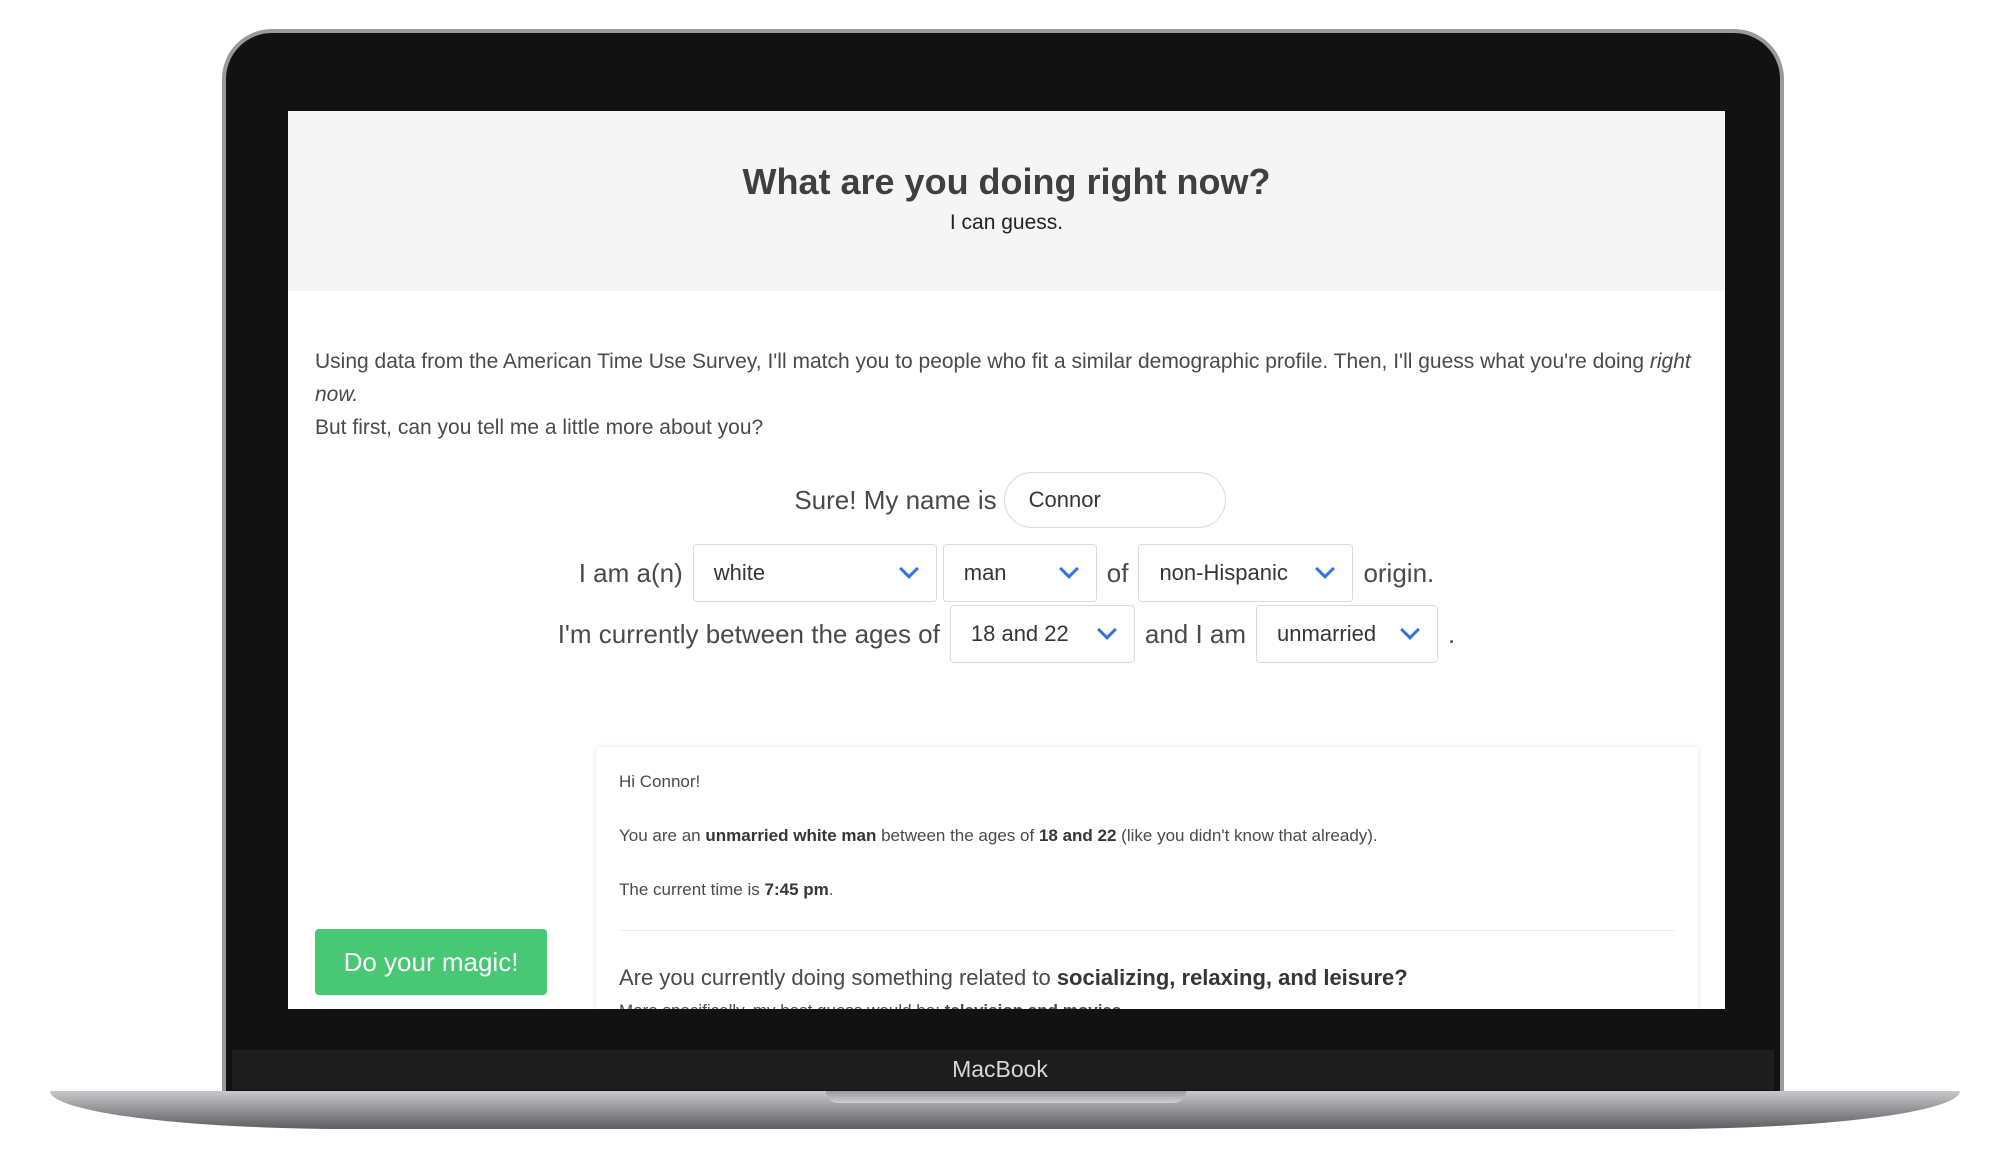  I want to click on of-label: of, so click(1117, 572).